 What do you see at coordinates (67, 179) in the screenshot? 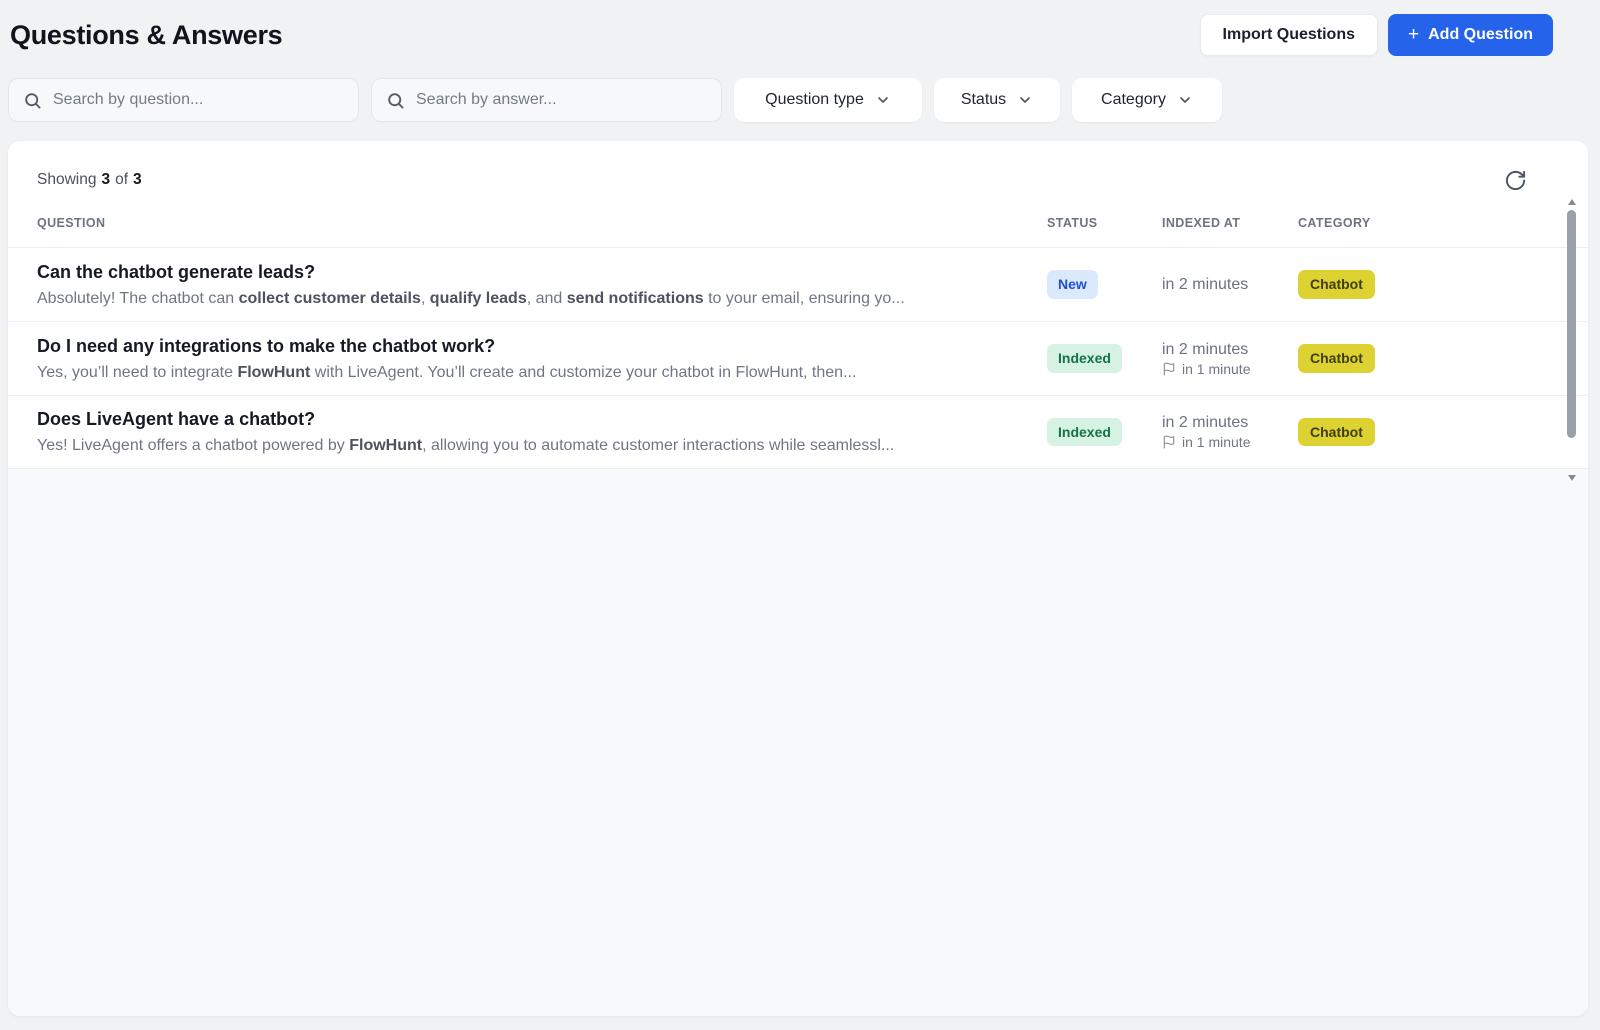
I see `showing-label: Showing` at bounding box center [67, 179].